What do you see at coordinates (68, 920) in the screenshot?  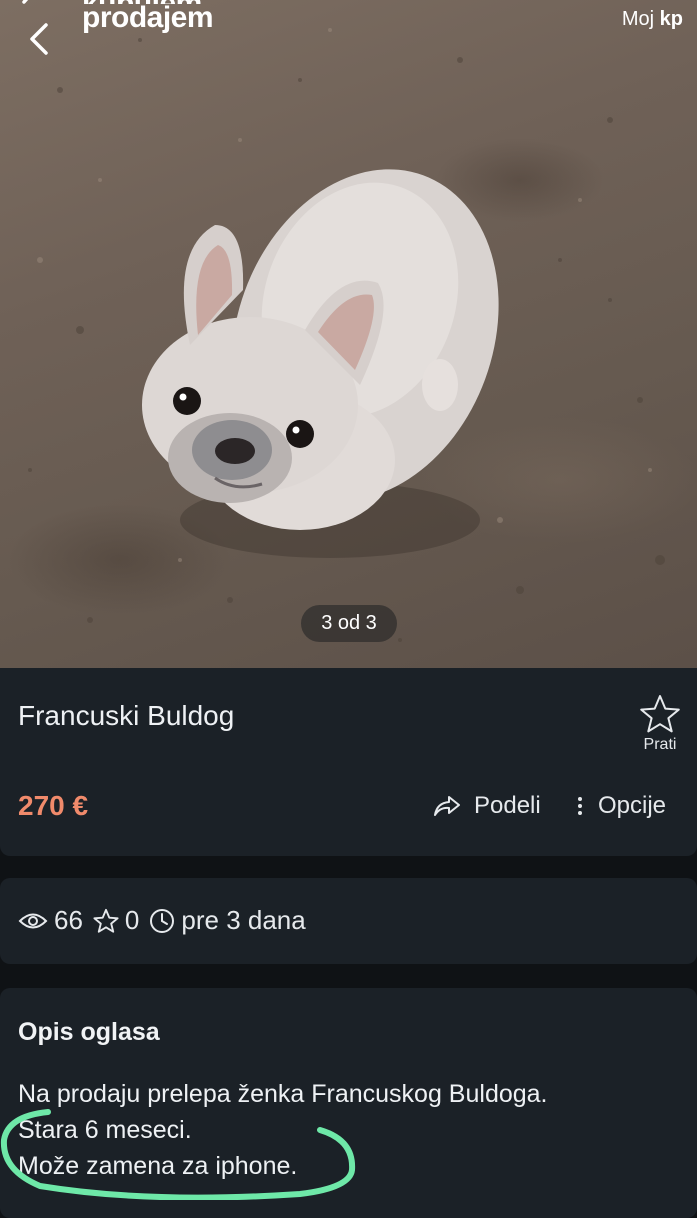 I see `views-count: 66` at bounding box center [68, 920].